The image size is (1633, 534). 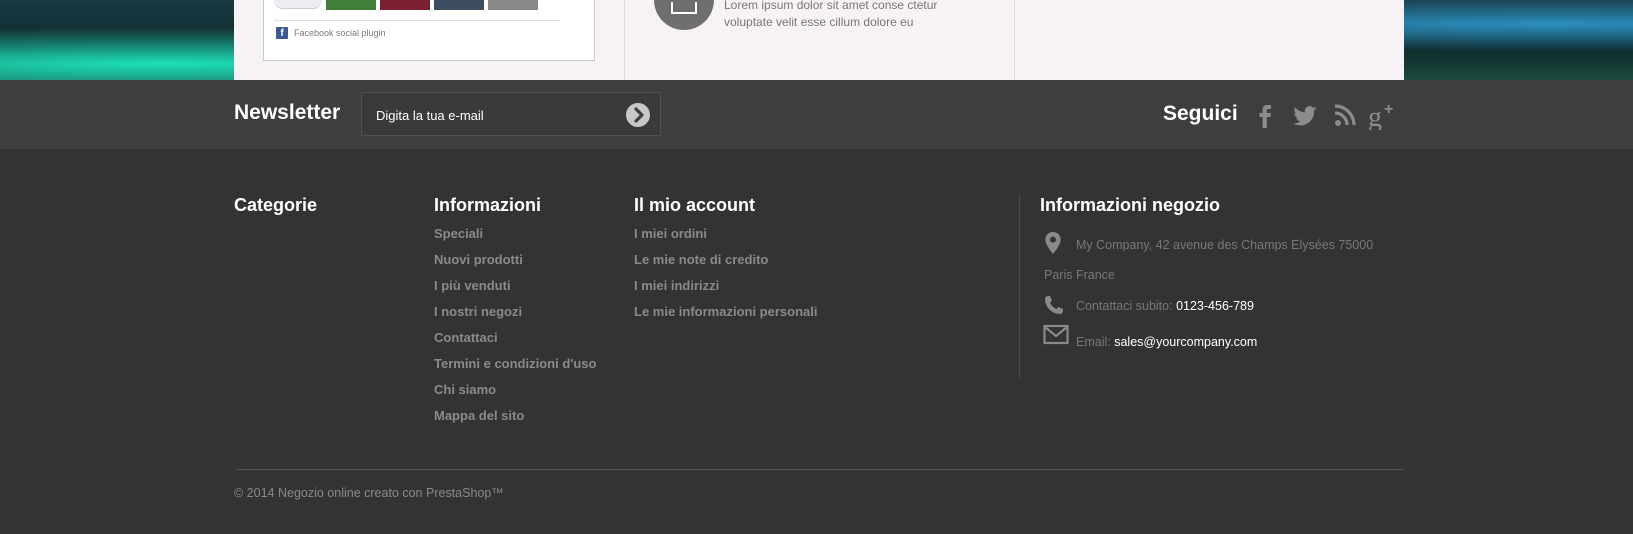 What do you see at coordinates (282, 33) in the screenshot?
I see `facebook-logo-icon: f` at bounding box center [282, 33].